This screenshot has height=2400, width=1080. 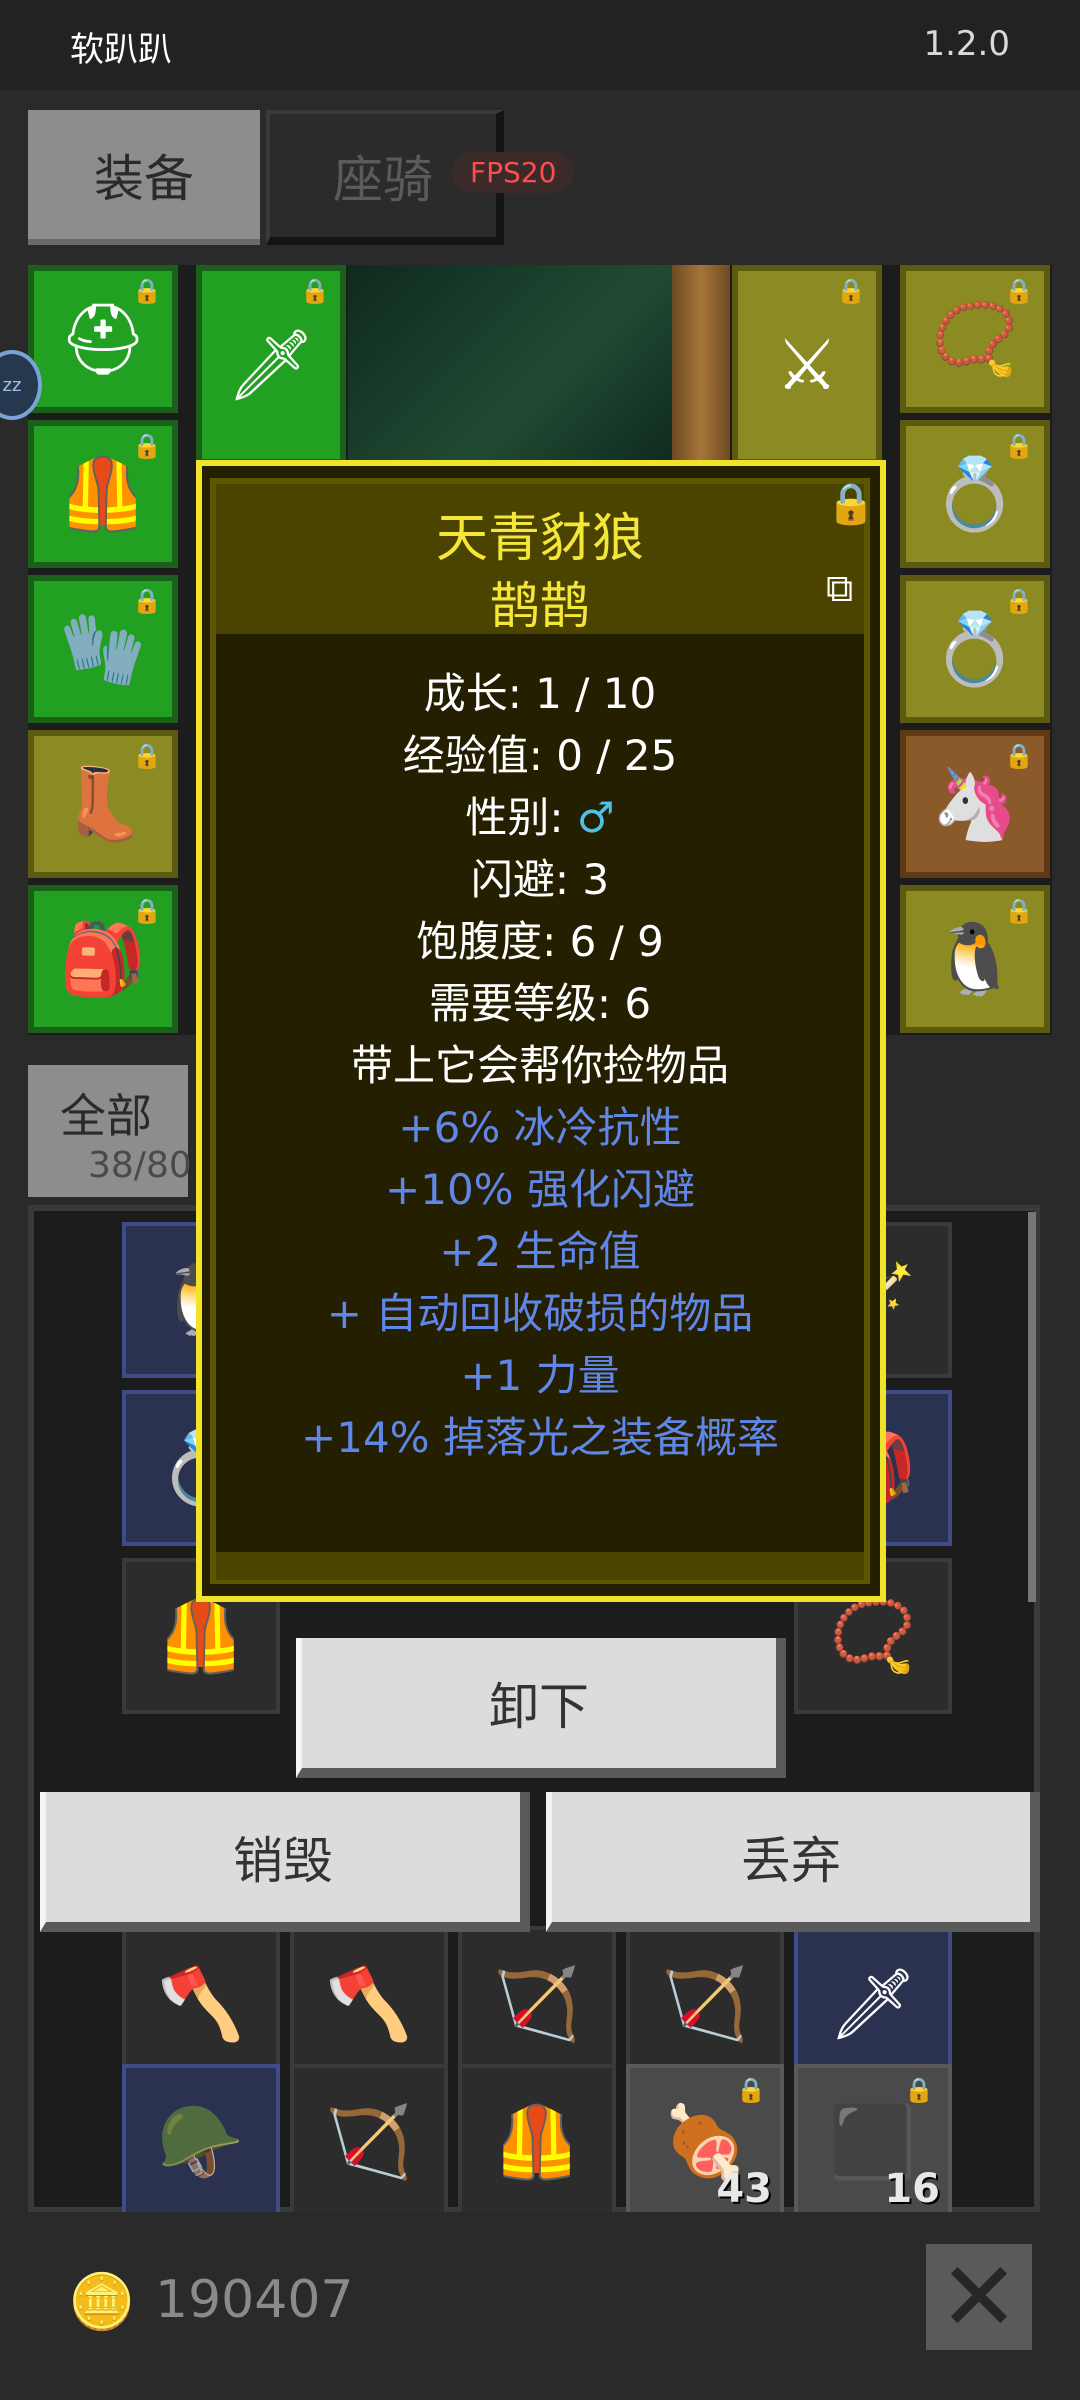 I want to click on stat-required-level: 需要等级: 6, so click(x=540, y=1003).